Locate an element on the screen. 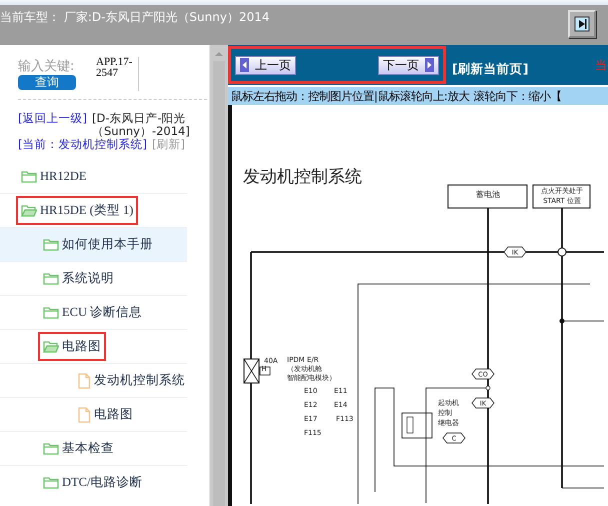 The image size is (608, 506). refresh-page-link: [刷新当前页] is located at coordinates (490, 69).